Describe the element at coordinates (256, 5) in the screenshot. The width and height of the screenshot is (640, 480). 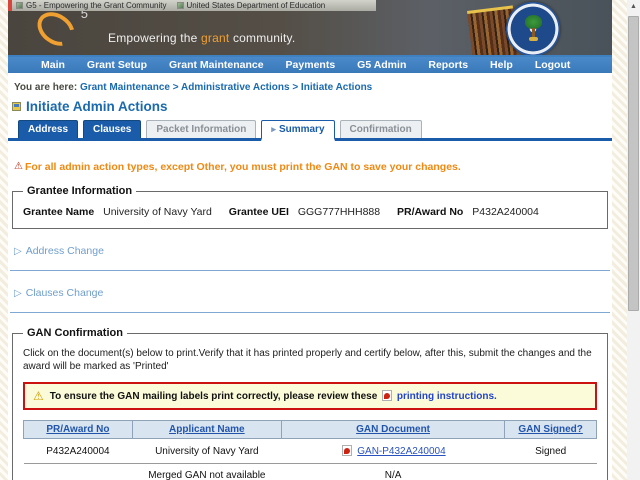
I see `browser-tab-title: United States Department of Education` at that location.